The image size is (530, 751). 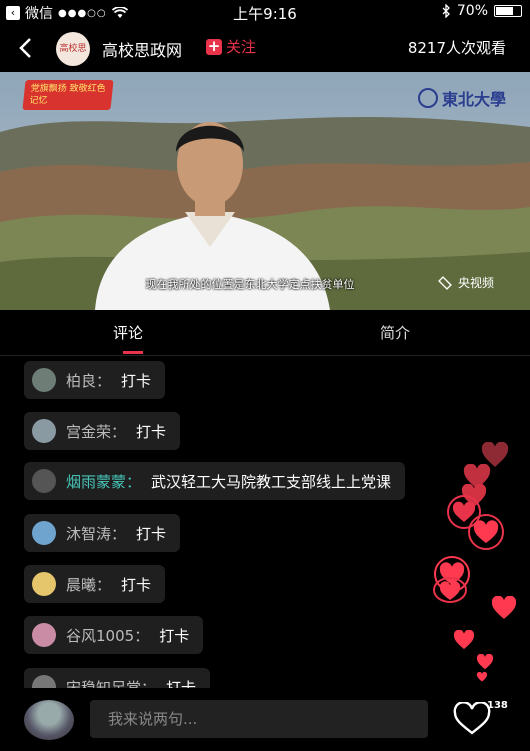 I want to click on comment-username: 宋稳知足常, so click(x=103, y=683).